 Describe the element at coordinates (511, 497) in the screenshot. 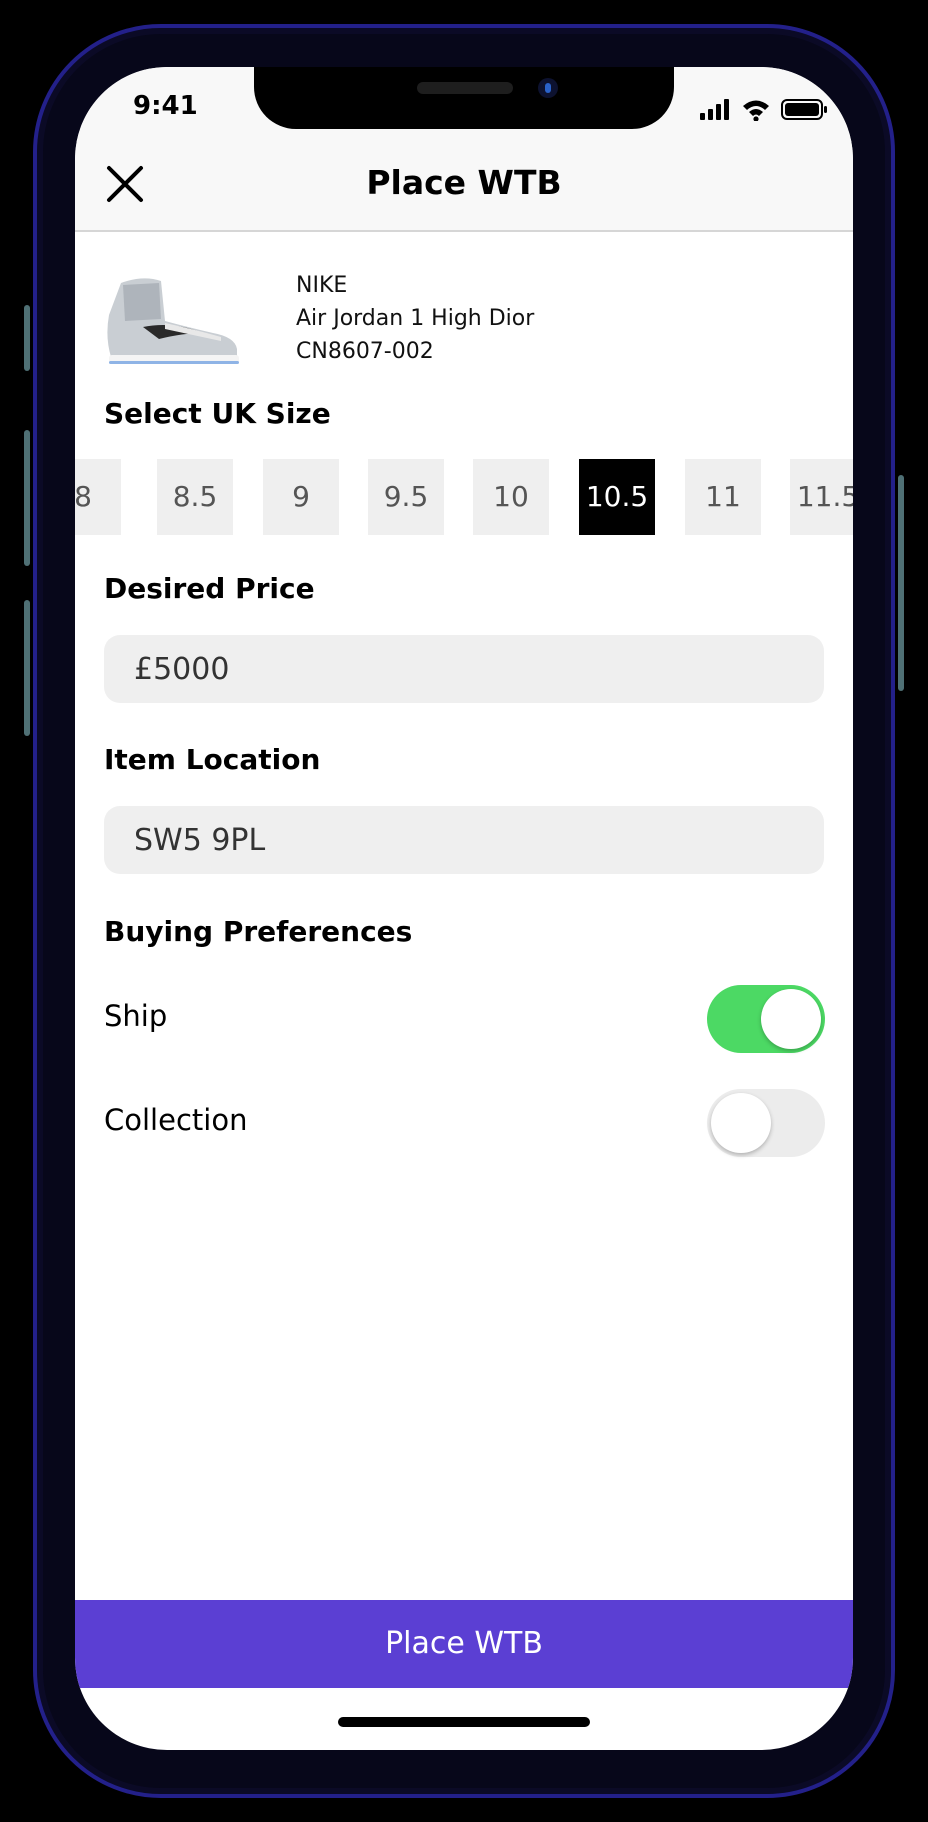

I see `size-option-10: 10` at that location.